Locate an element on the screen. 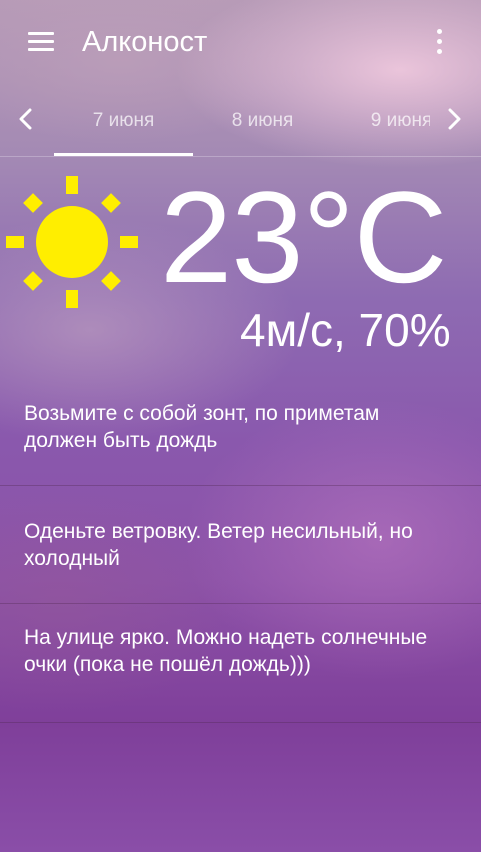  tab-date-1: 7 июня is located at coordinates (123, 123).